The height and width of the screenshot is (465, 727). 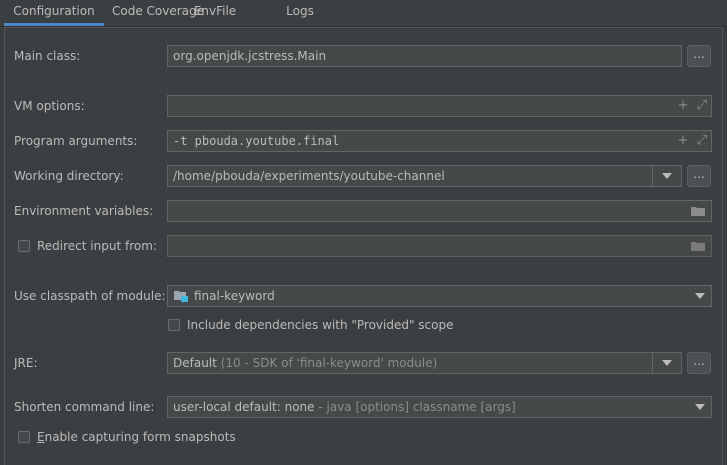 I want to click on redirect-input-field, so click(x=439, y=246).